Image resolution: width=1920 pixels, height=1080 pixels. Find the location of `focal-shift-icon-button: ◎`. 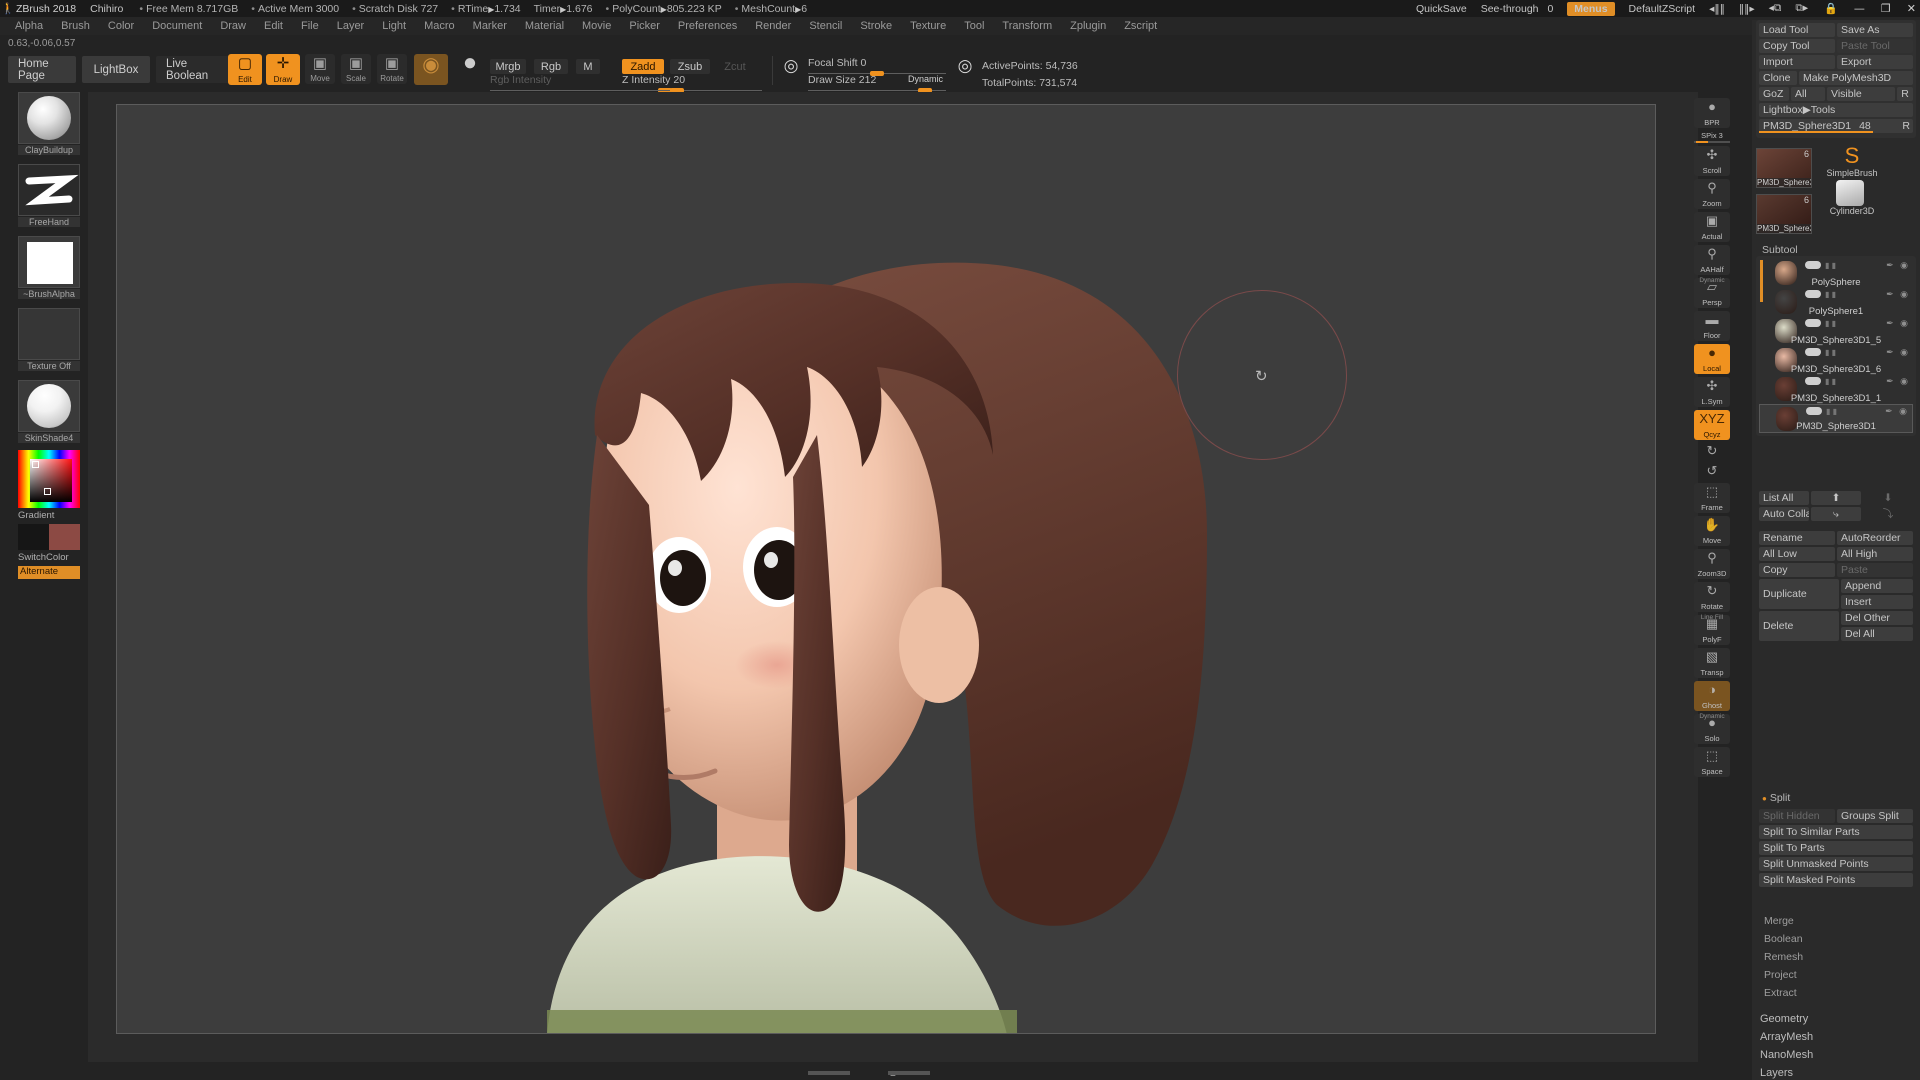

focal-shift-icon-button: ◎ is located at coordinates (791, 69).